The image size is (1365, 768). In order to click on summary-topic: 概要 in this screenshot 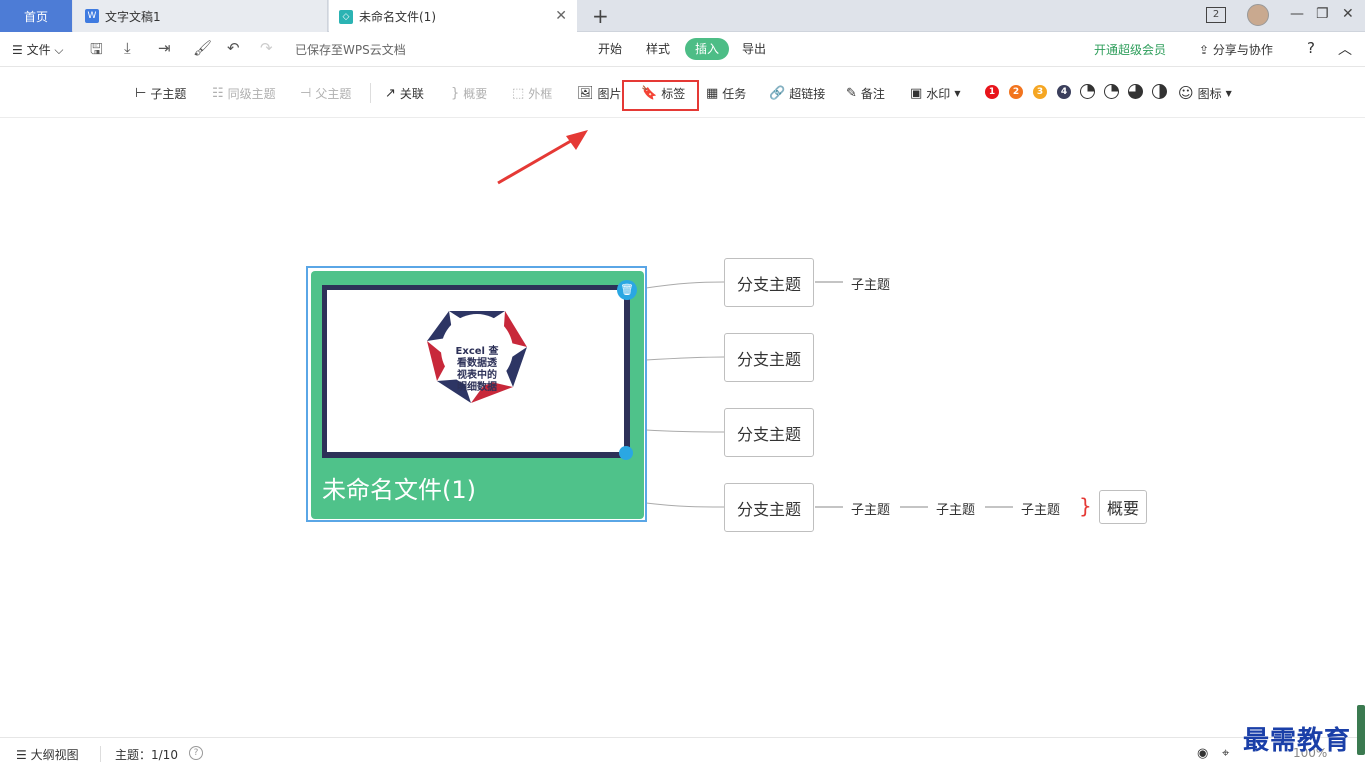, I will do `click(1123, 507)`.